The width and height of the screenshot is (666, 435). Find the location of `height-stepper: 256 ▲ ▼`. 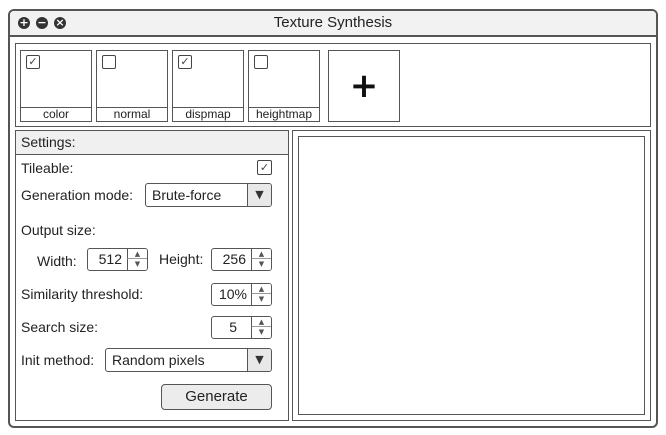

height-stepper: 256 ▲ ▼ is located at coordinates (241, 259).